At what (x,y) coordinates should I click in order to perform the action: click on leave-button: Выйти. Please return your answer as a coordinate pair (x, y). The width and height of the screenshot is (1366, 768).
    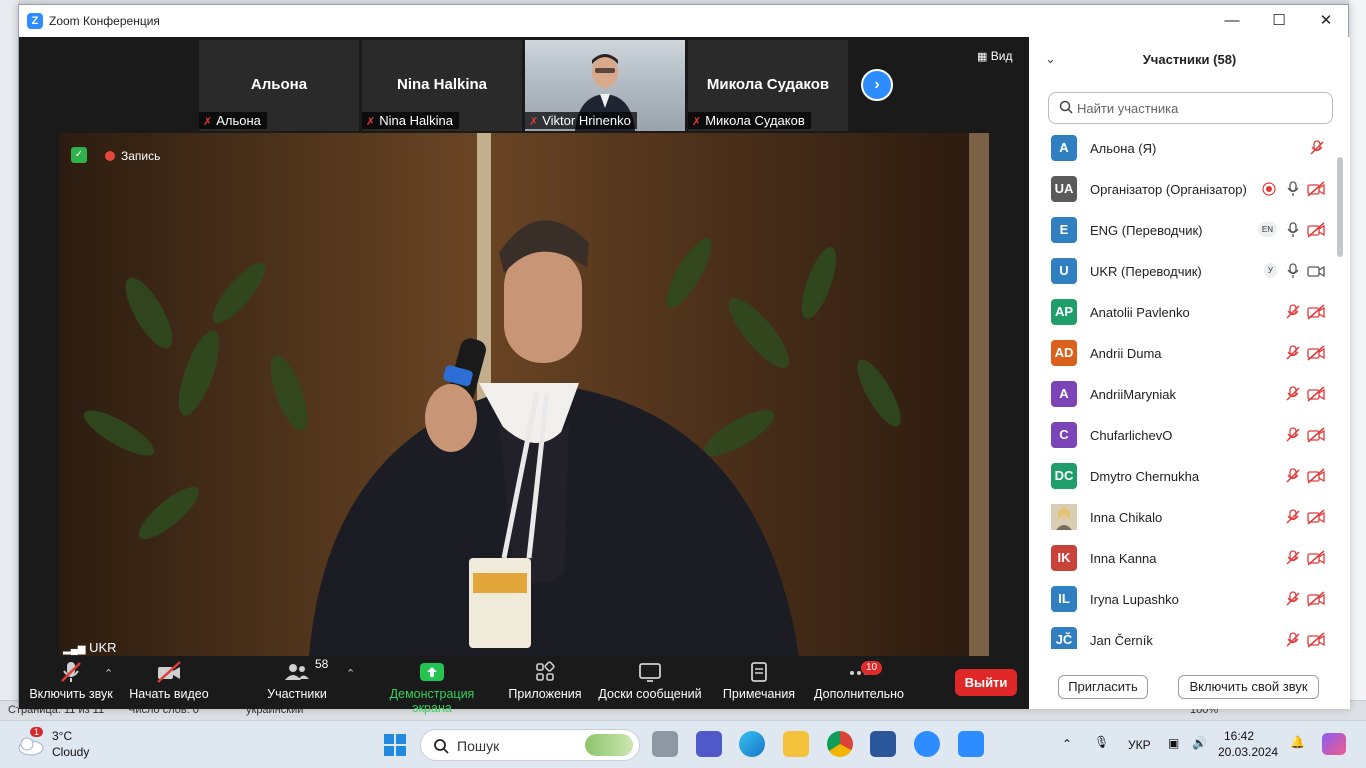
    Looking at the image, I should click on (986, 682).